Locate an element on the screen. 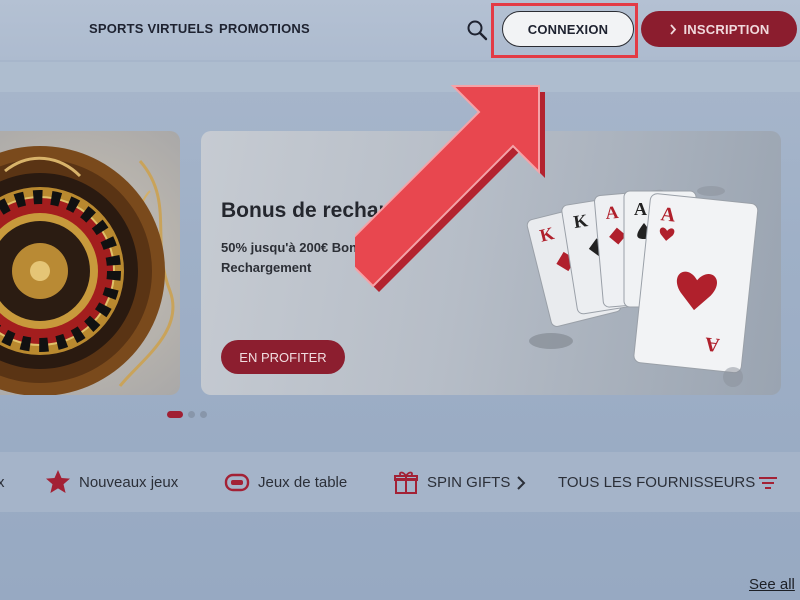 This screenshot has width=800, height=600. carousel-pagination is located at coordinates (187, 414).